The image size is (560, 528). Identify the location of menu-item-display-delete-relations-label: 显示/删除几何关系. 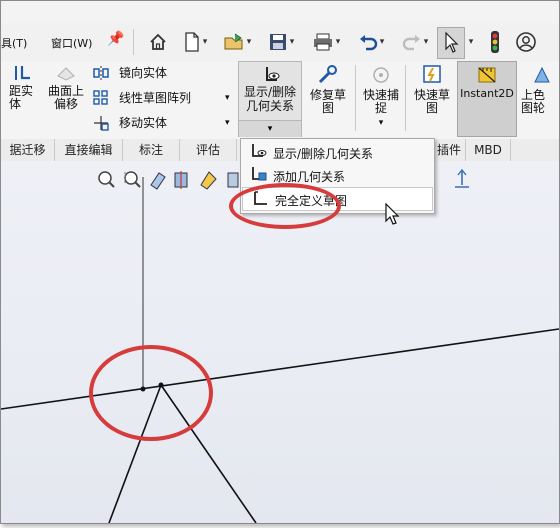
(323, 154).